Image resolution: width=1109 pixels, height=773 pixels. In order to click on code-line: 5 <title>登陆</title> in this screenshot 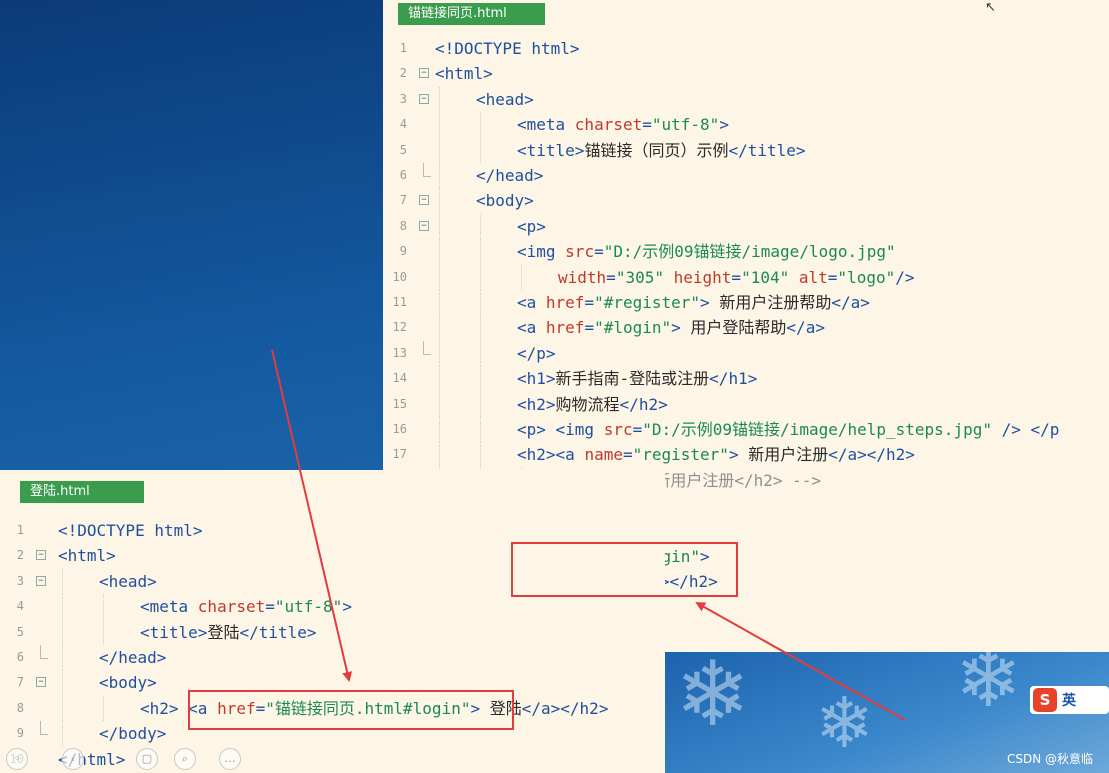, I will do `click(332, 632)`.